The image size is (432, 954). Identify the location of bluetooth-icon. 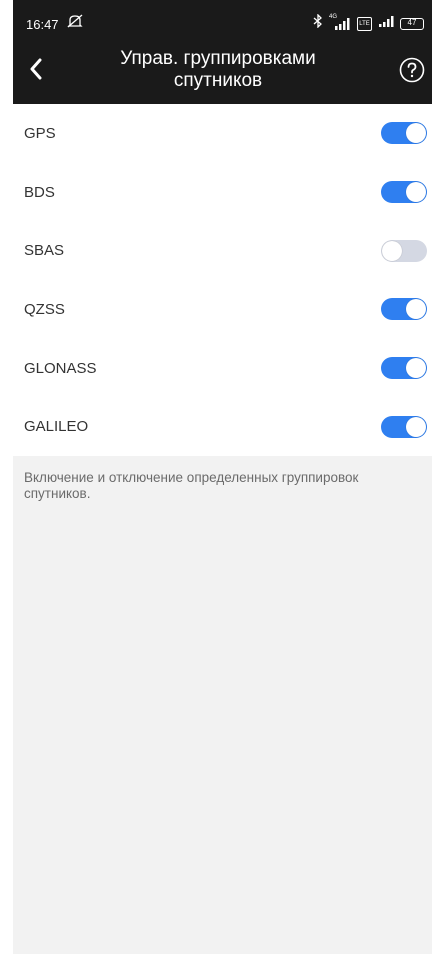
(318, 23).